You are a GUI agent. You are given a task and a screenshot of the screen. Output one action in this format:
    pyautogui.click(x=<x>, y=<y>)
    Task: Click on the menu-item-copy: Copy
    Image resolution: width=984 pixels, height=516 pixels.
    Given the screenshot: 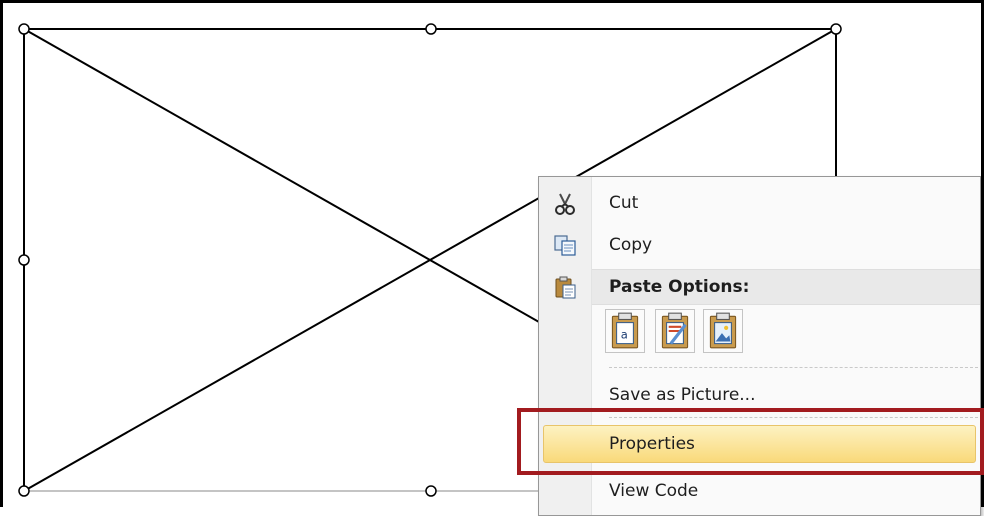 What is the action you would take?
    pyautogui.click(x=759, y=246)
    